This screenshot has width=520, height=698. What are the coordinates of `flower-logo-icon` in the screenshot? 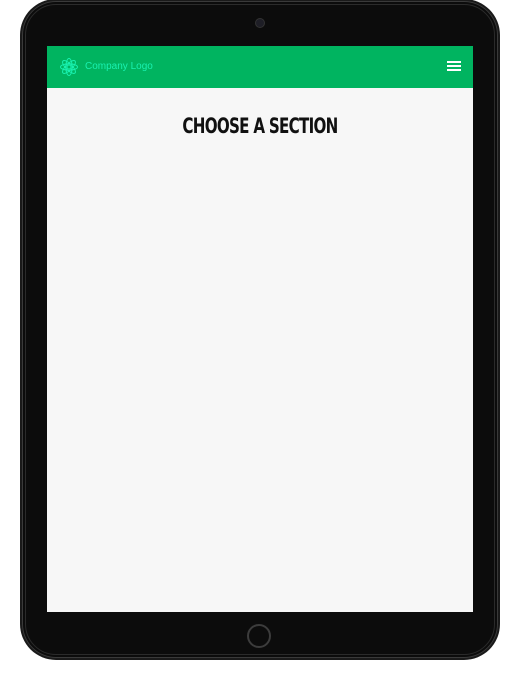 It's located at (69, 67).